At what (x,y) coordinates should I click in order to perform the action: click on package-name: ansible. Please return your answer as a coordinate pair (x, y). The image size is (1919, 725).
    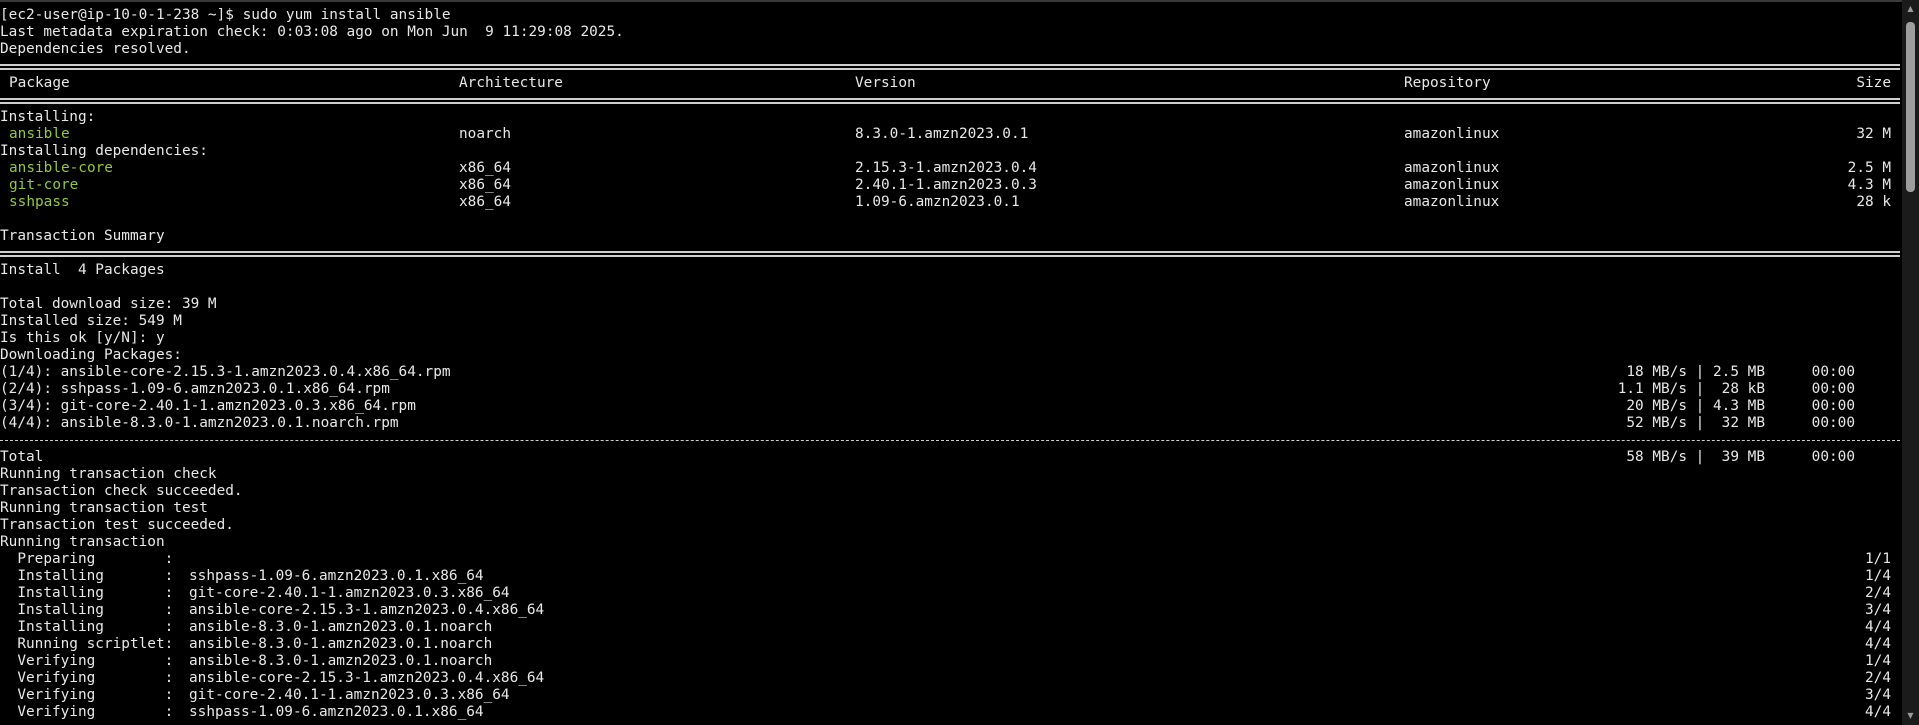
    Looking at the image, I should click on (39, 134).